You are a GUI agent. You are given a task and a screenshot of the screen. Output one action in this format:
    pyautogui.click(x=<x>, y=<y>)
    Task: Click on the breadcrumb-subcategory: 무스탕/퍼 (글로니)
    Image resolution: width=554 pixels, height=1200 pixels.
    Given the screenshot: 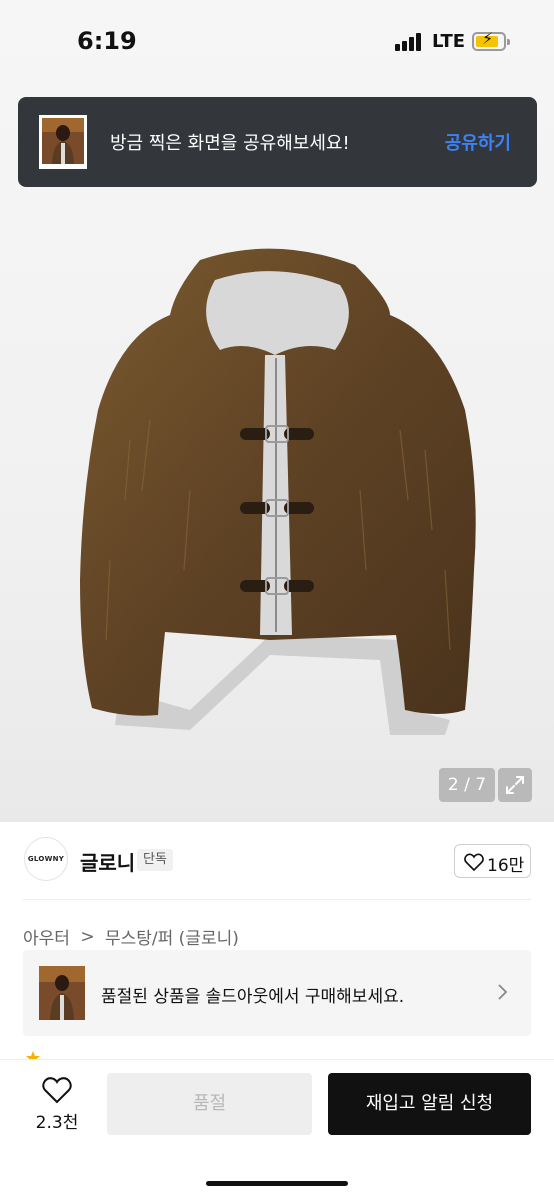 What is the action you would take?
    pyautogui.click(x=172, y=936)
    